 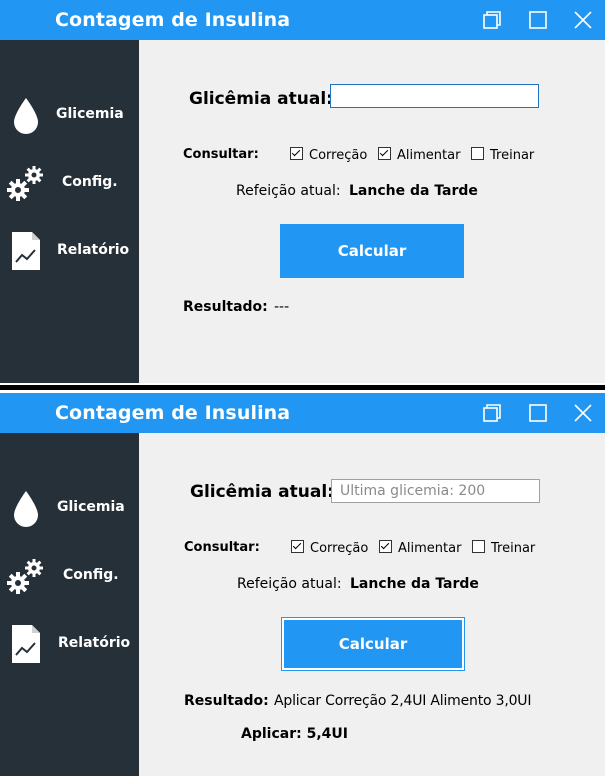 What do you see at coordinates (302, 388) in the screenshot?
I see `screenshot-divider` at bounding box center [302, 388].